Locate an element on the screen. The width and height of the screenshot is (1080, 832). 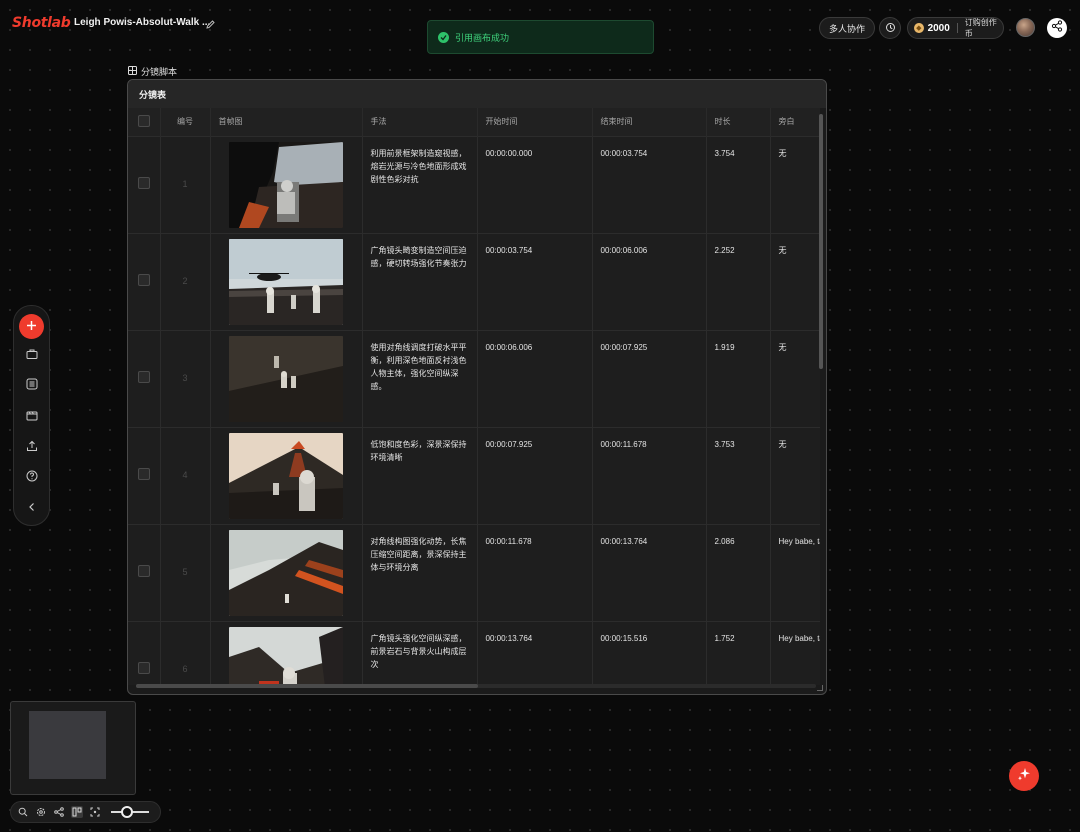
start-time-cell: 00:00:03.754 is located at coordinates (535, 281).